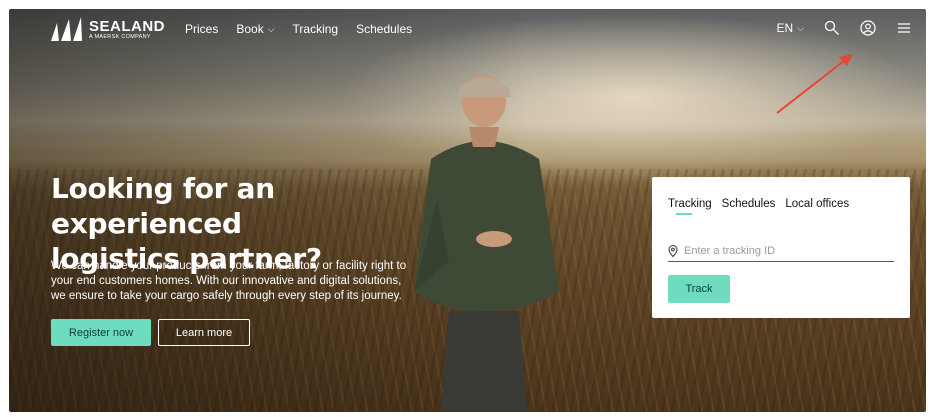 This screenshot has width=933, height=417. Describe the element at coordinates (673, 250) in the screenshot. I see `location-pin-icon` at that location.